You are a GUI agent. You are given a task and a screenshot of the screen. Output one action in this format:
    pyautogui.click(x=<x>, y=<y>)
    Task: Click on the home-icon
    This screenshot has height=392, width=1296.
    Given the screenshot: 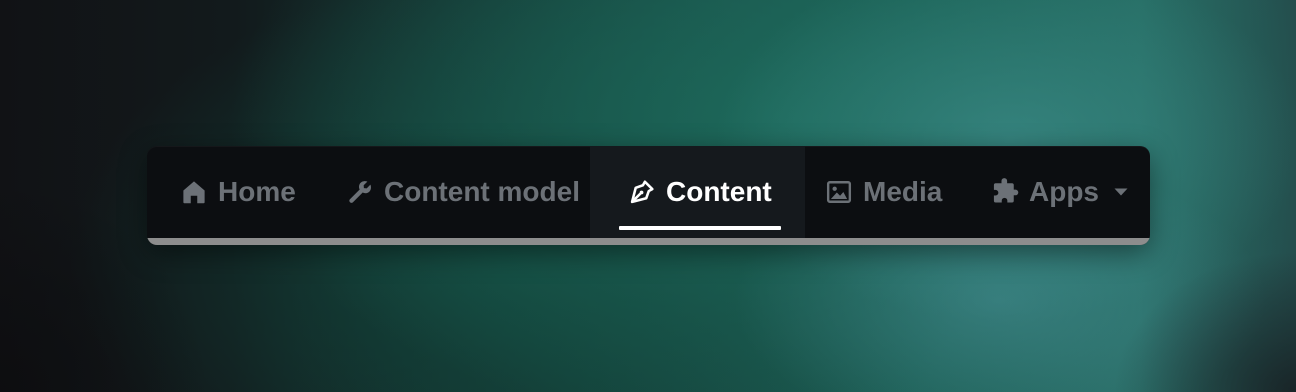 What is the action you would take?
    pyautogui.click(x=194, y=192)
    